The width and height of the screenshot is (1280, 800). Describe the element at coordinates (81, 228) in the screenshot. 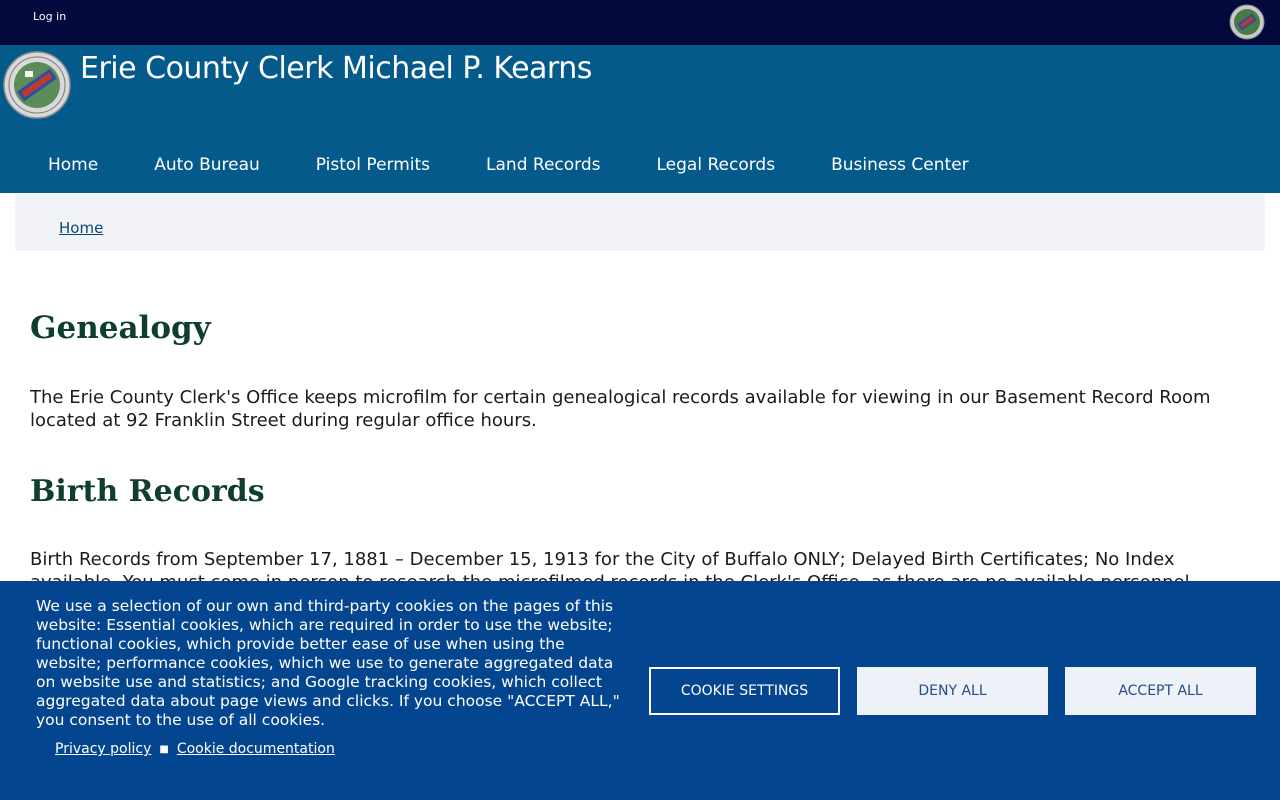

I see `breadcrumb-home-link: Home` at that location.